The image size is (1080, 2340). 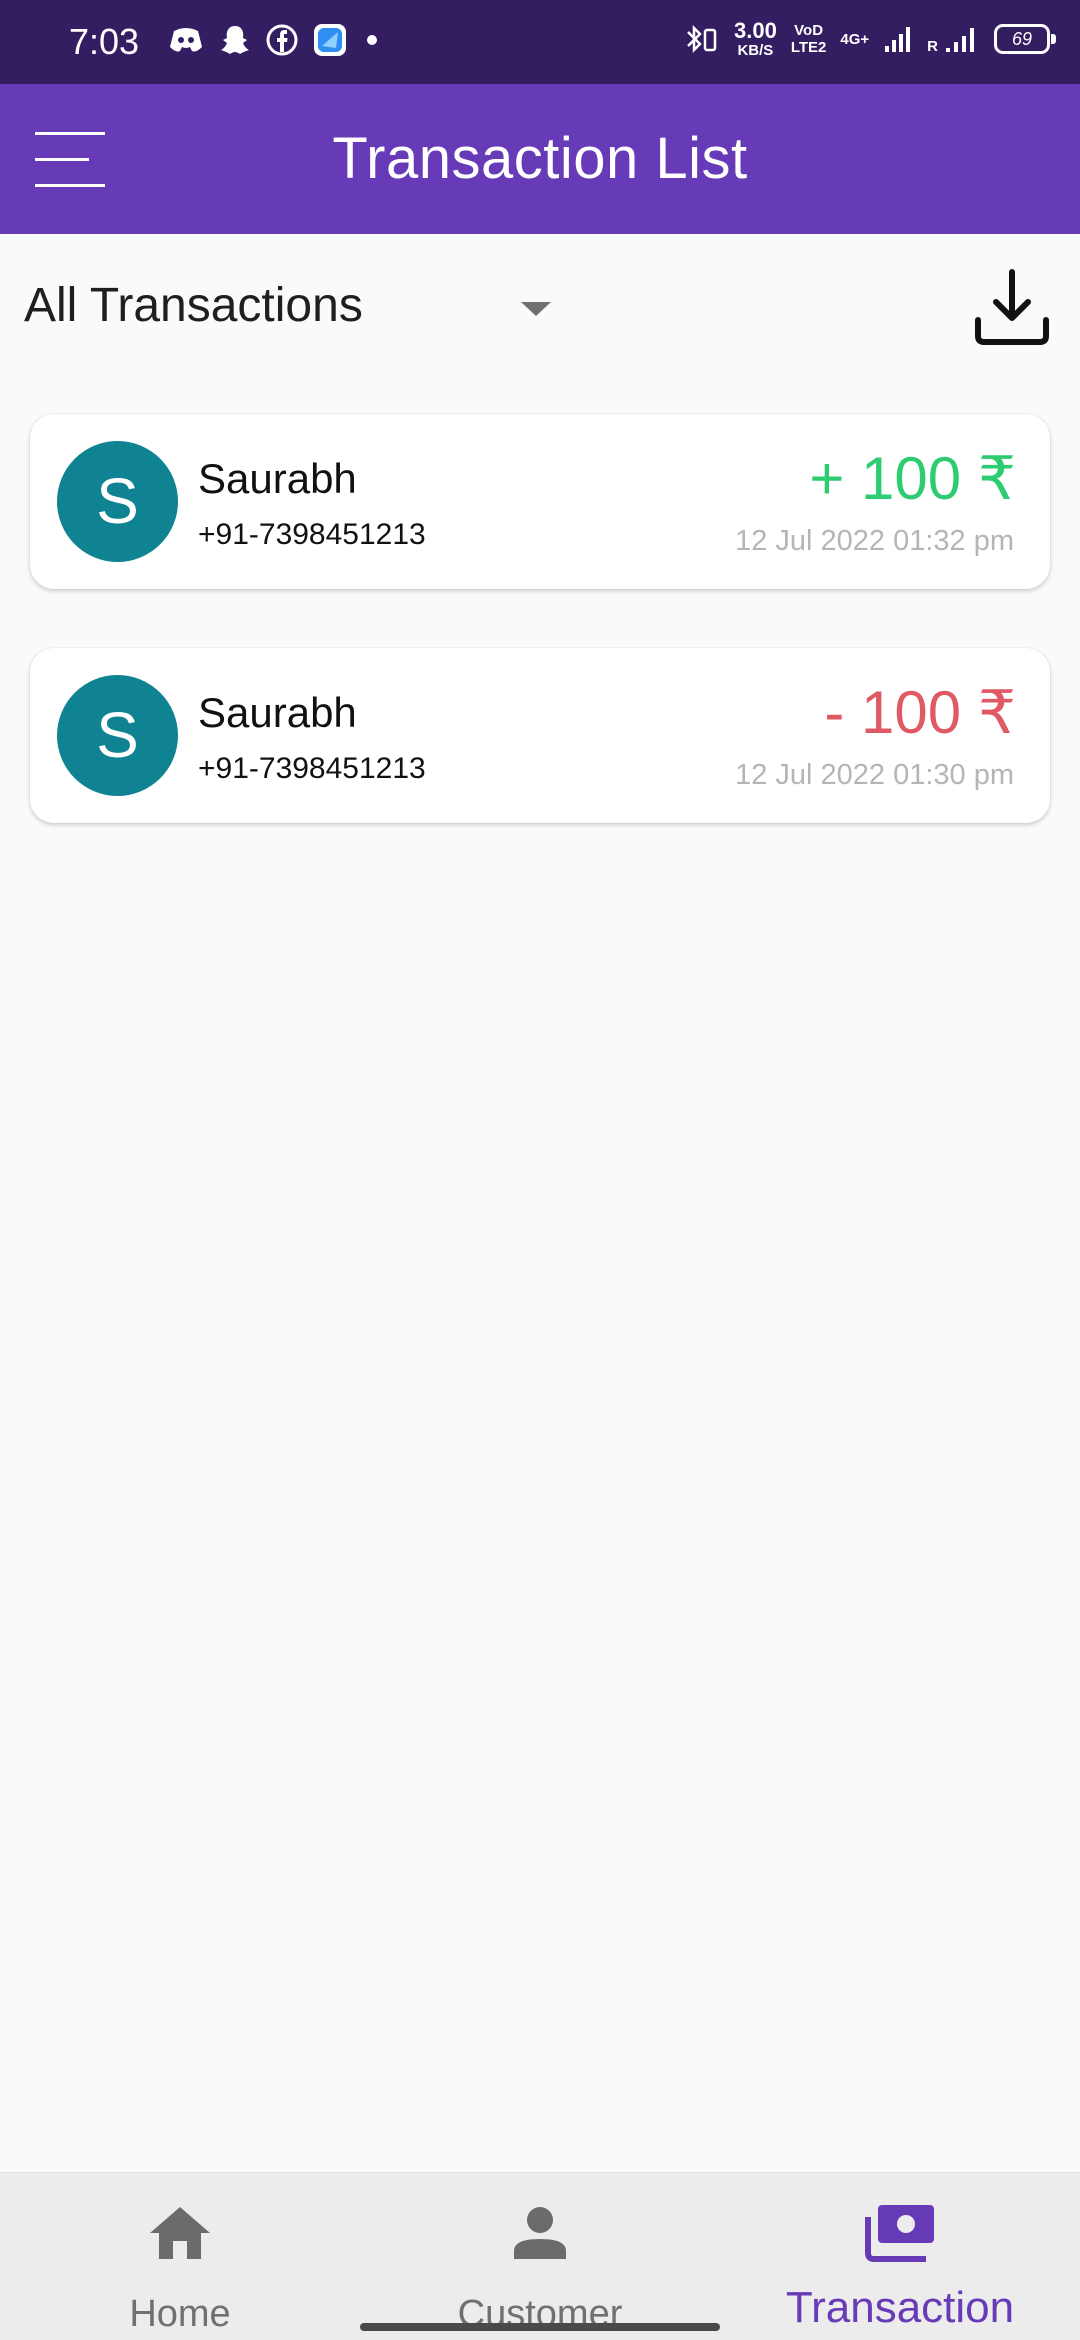 I want to click on status-bar: 7:03 3.00 KB/S VoD LTE2 4G+ R 69, so click(x=540, y=42).